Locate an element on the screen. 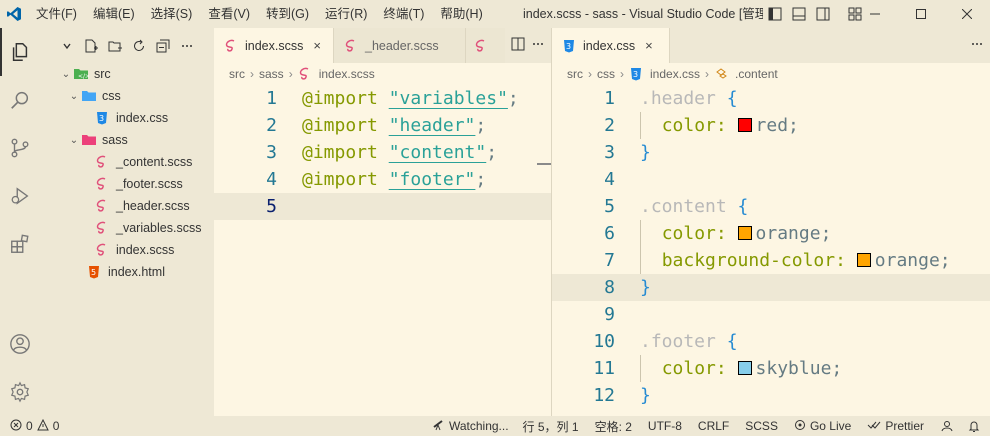  code-line: 2 color: red; is located at coordinates (771, 125).